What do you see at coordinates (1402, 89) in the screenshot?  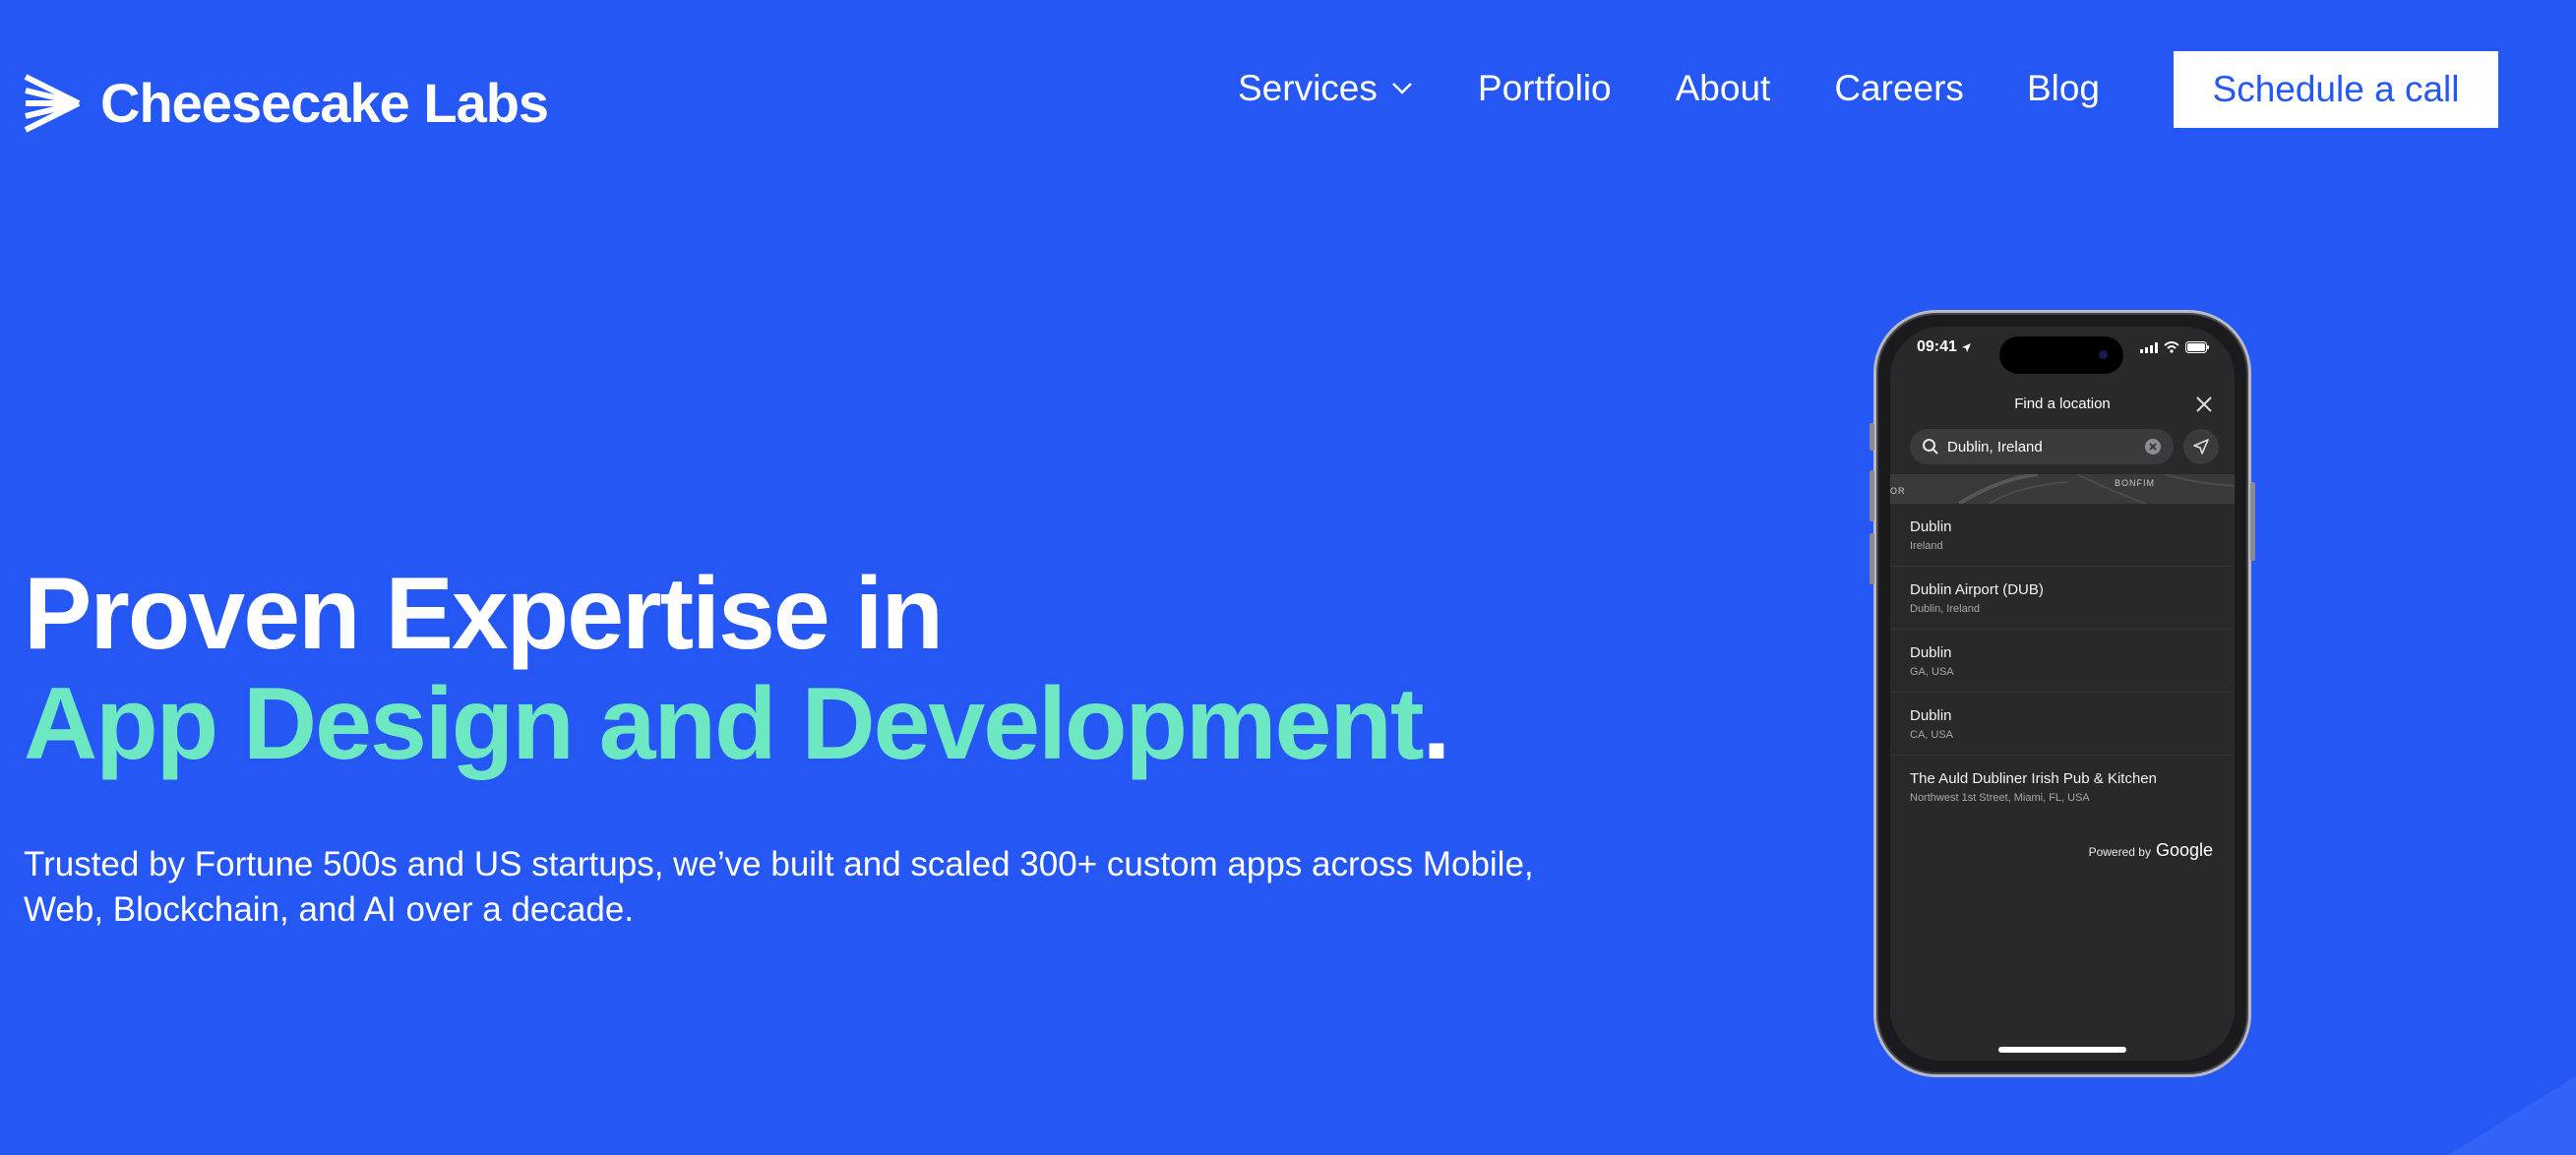 I see `chevron-down-icon` at bounding box center [1402, 89].